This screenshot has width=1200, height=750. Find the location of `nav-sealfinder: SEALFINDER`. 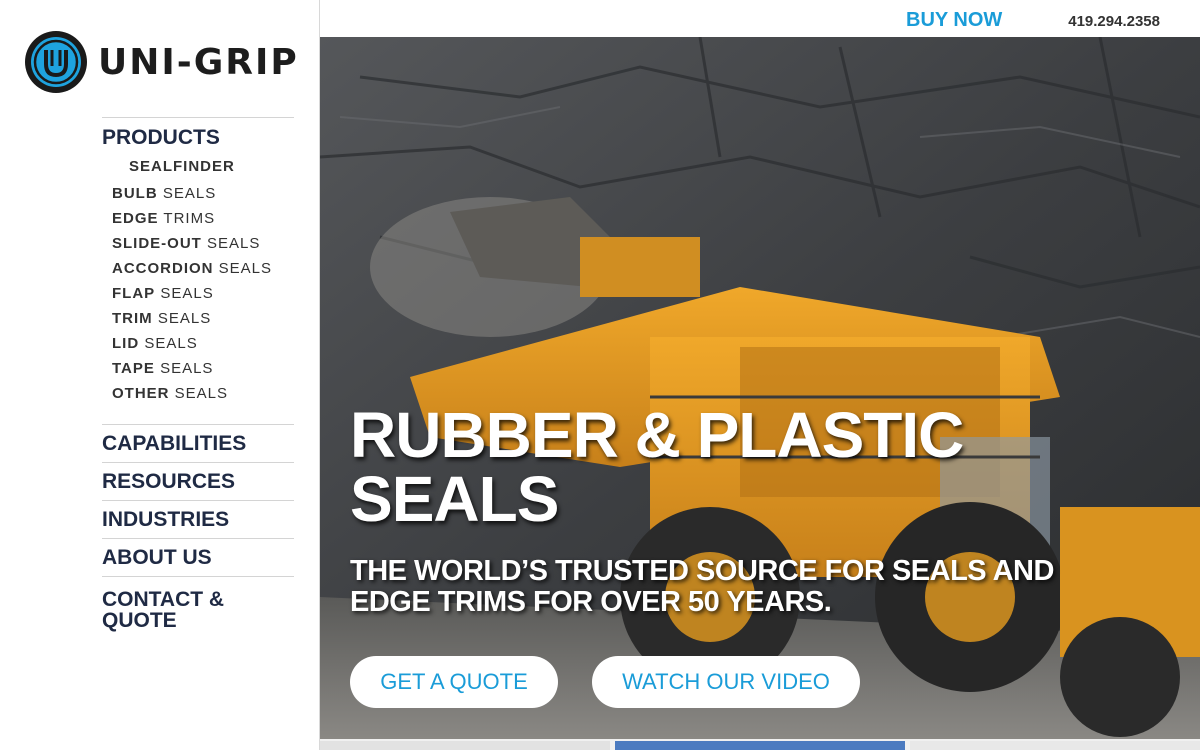

nav-sealfinder: SEALFINDER is located at coordinates (211, 166).